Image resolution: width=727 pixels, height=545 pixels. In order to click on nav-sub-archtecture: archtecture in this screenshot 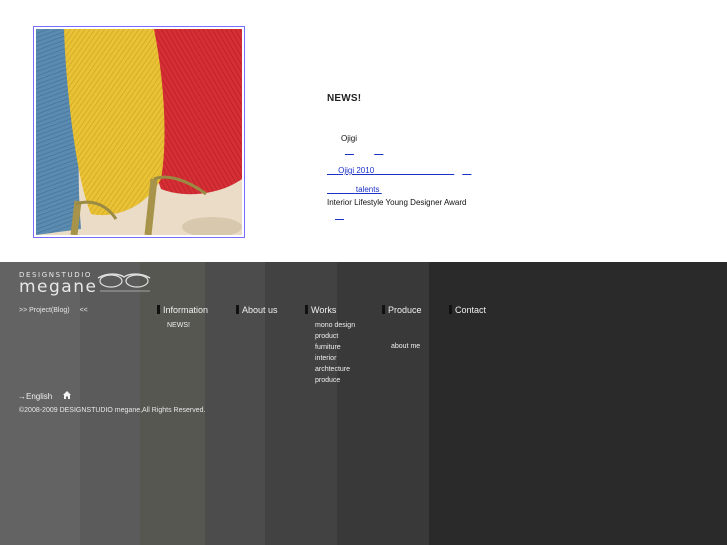, I will do `click(335, 369)`.